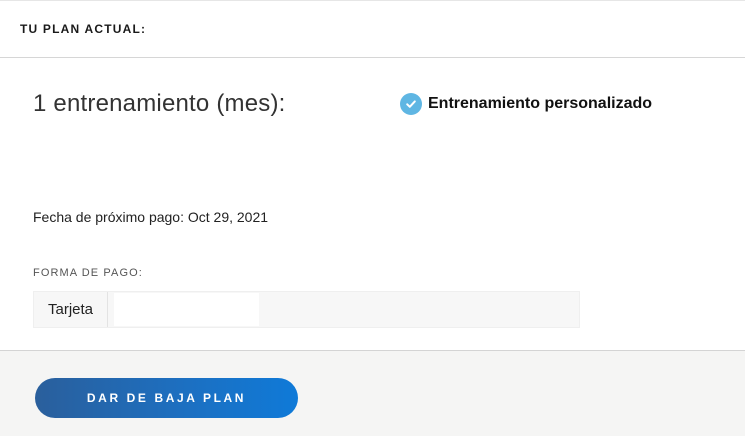  What do you see at coordinates (88, 273) in the screenshot?
I see `payment-method-label: FORMA DE PAGO:` at bounding box center [88, 273].